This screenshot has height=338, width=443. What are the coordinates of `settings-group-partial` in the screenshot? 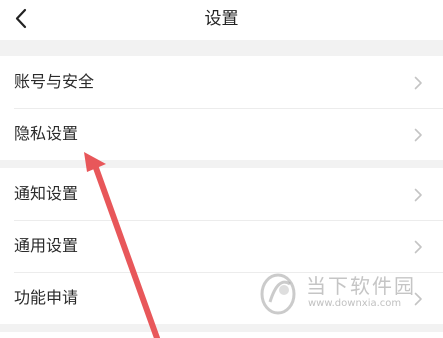 It's located at (221, 335).